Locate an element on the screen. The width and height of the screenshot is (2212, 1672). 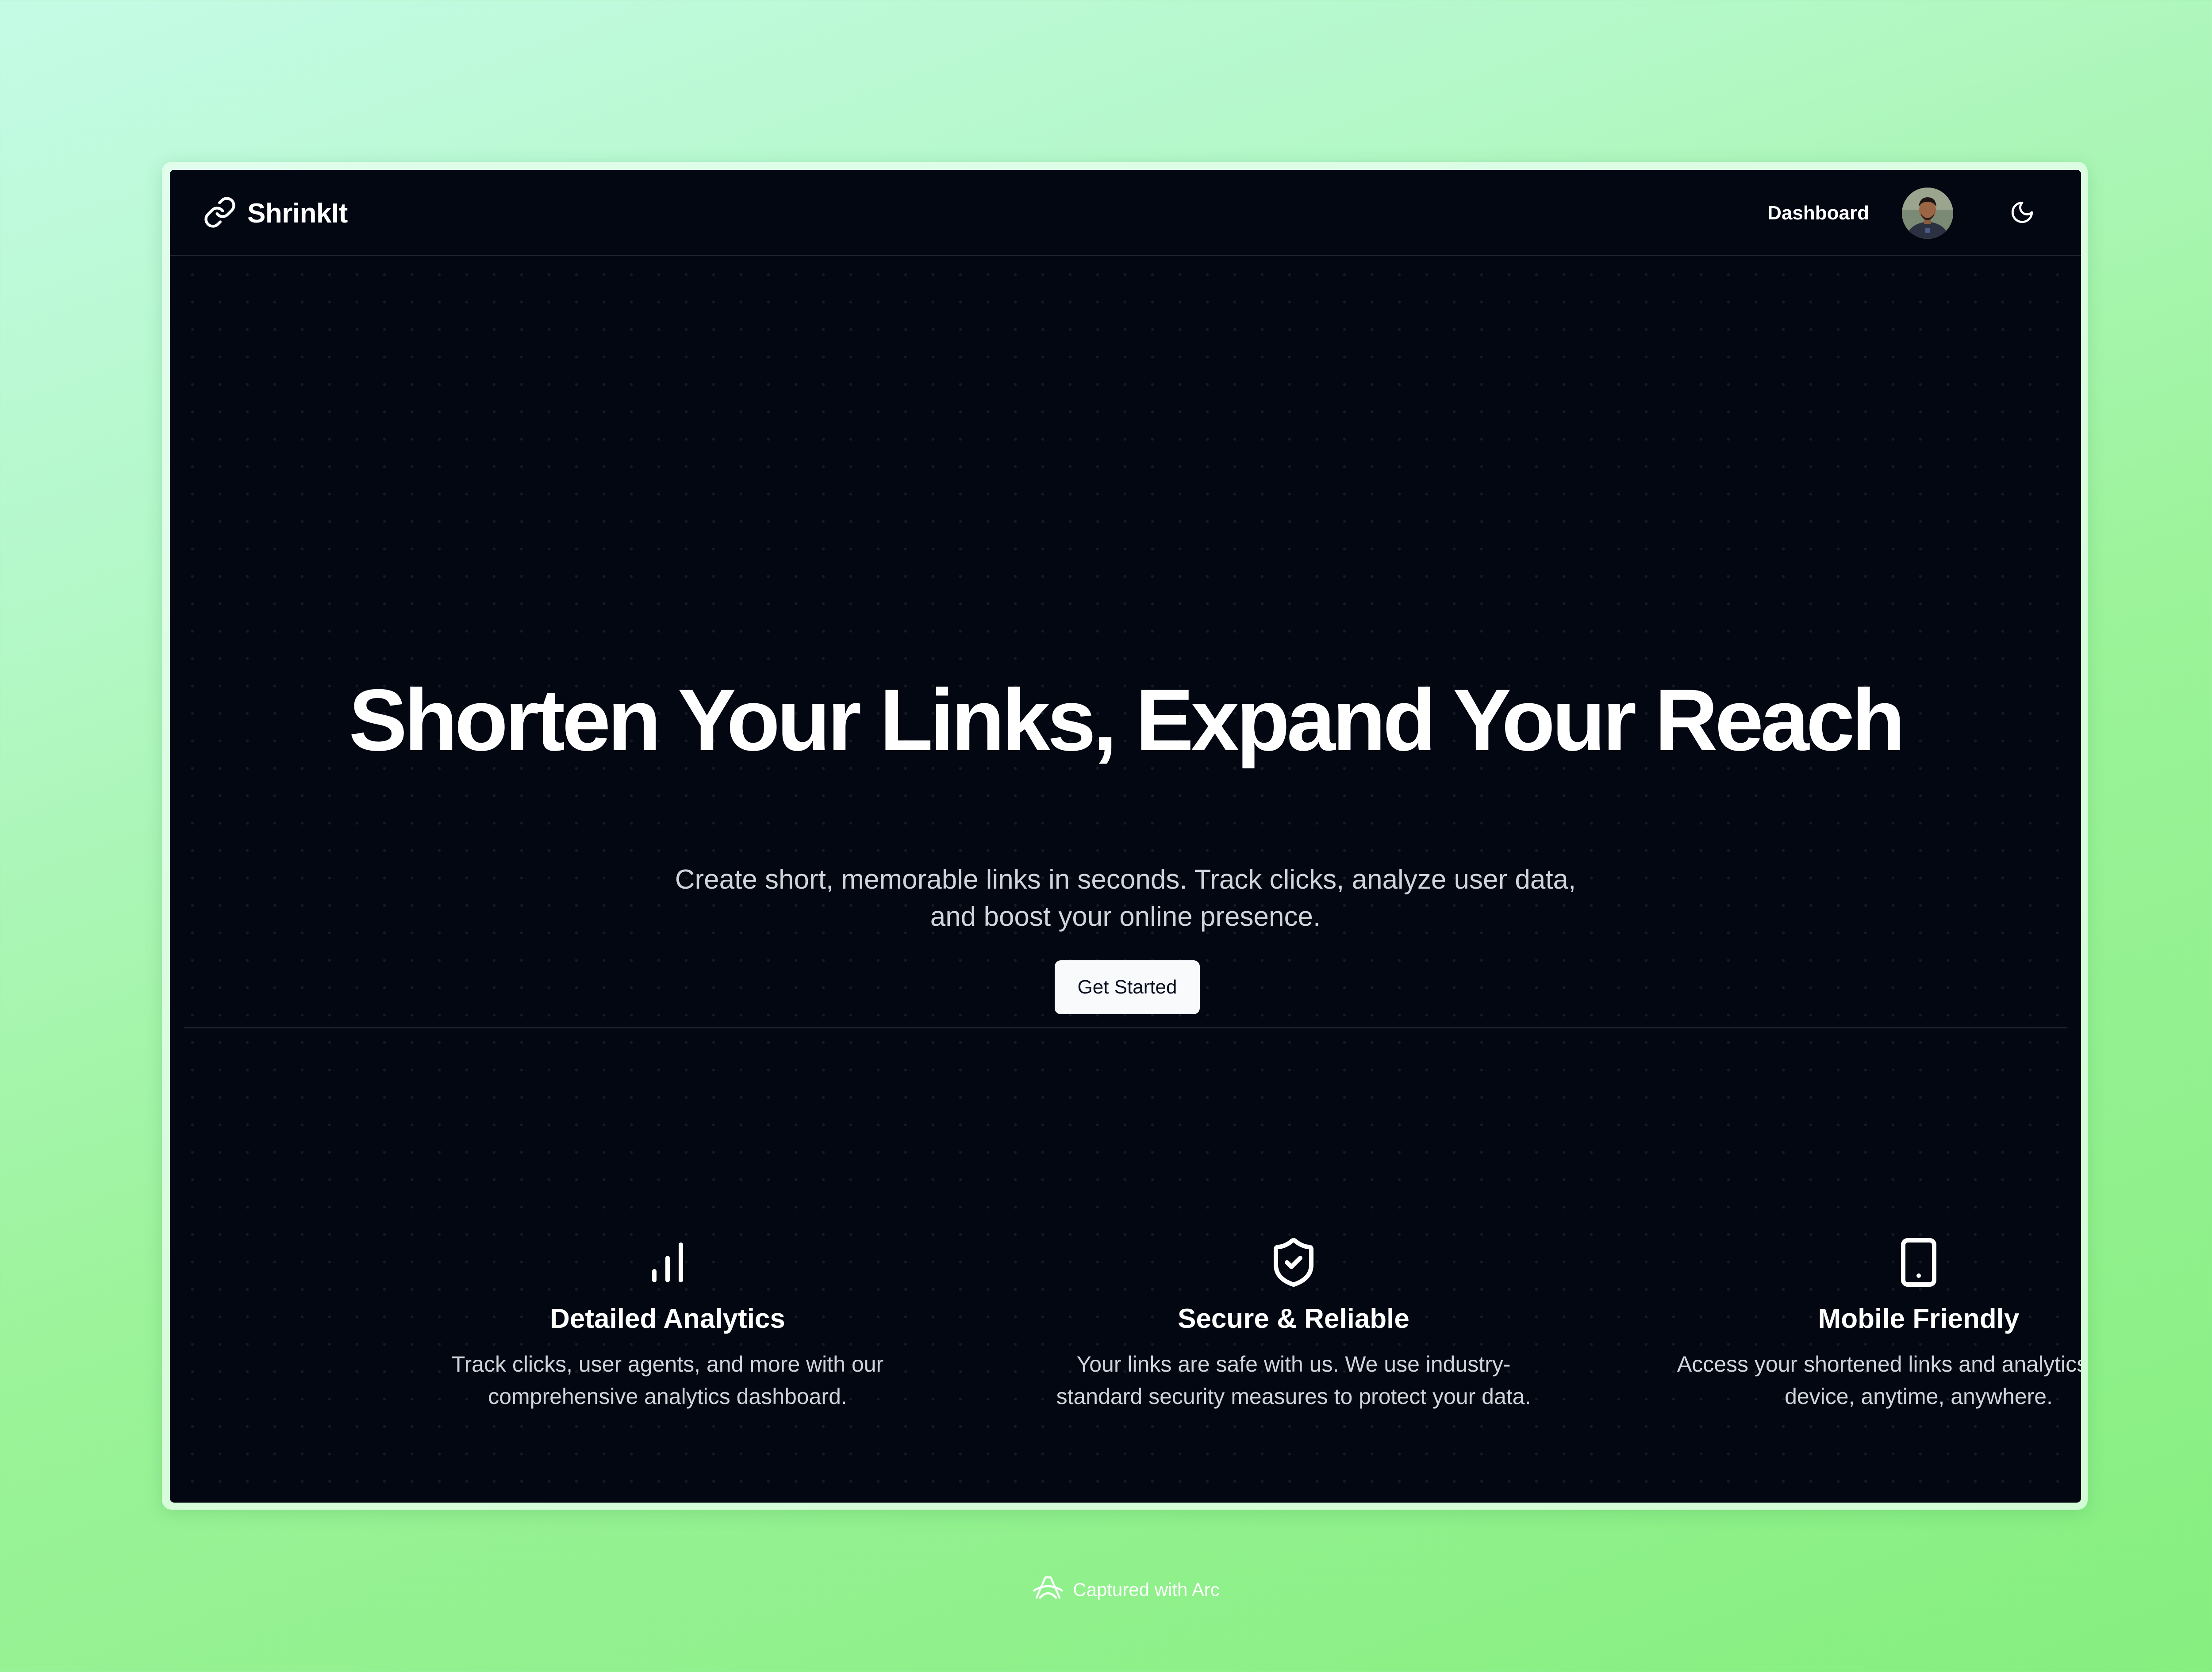
section-divider is located at coordinates (1126, 1027).